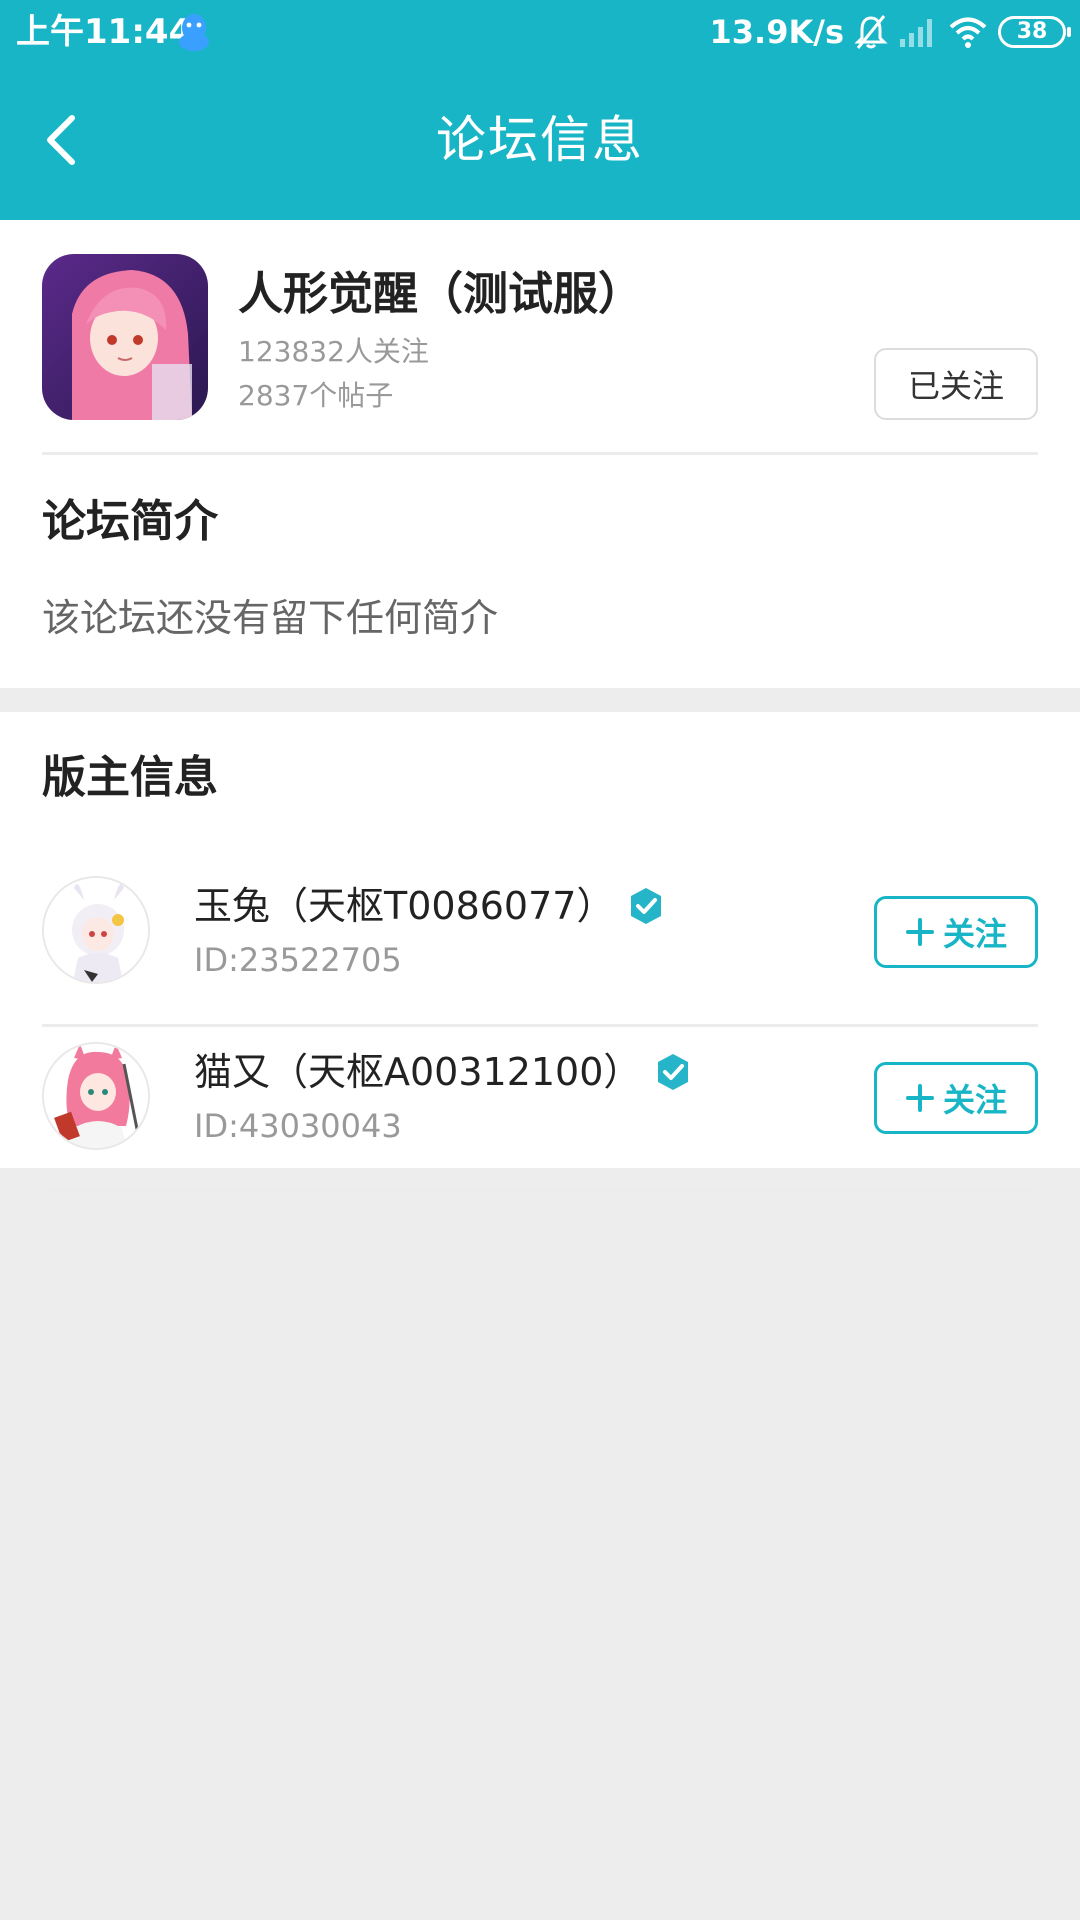 The width and height of the screenshot is (1080, 1920). I want to click on intro-heading: 论坛简介, so click(130, 521).